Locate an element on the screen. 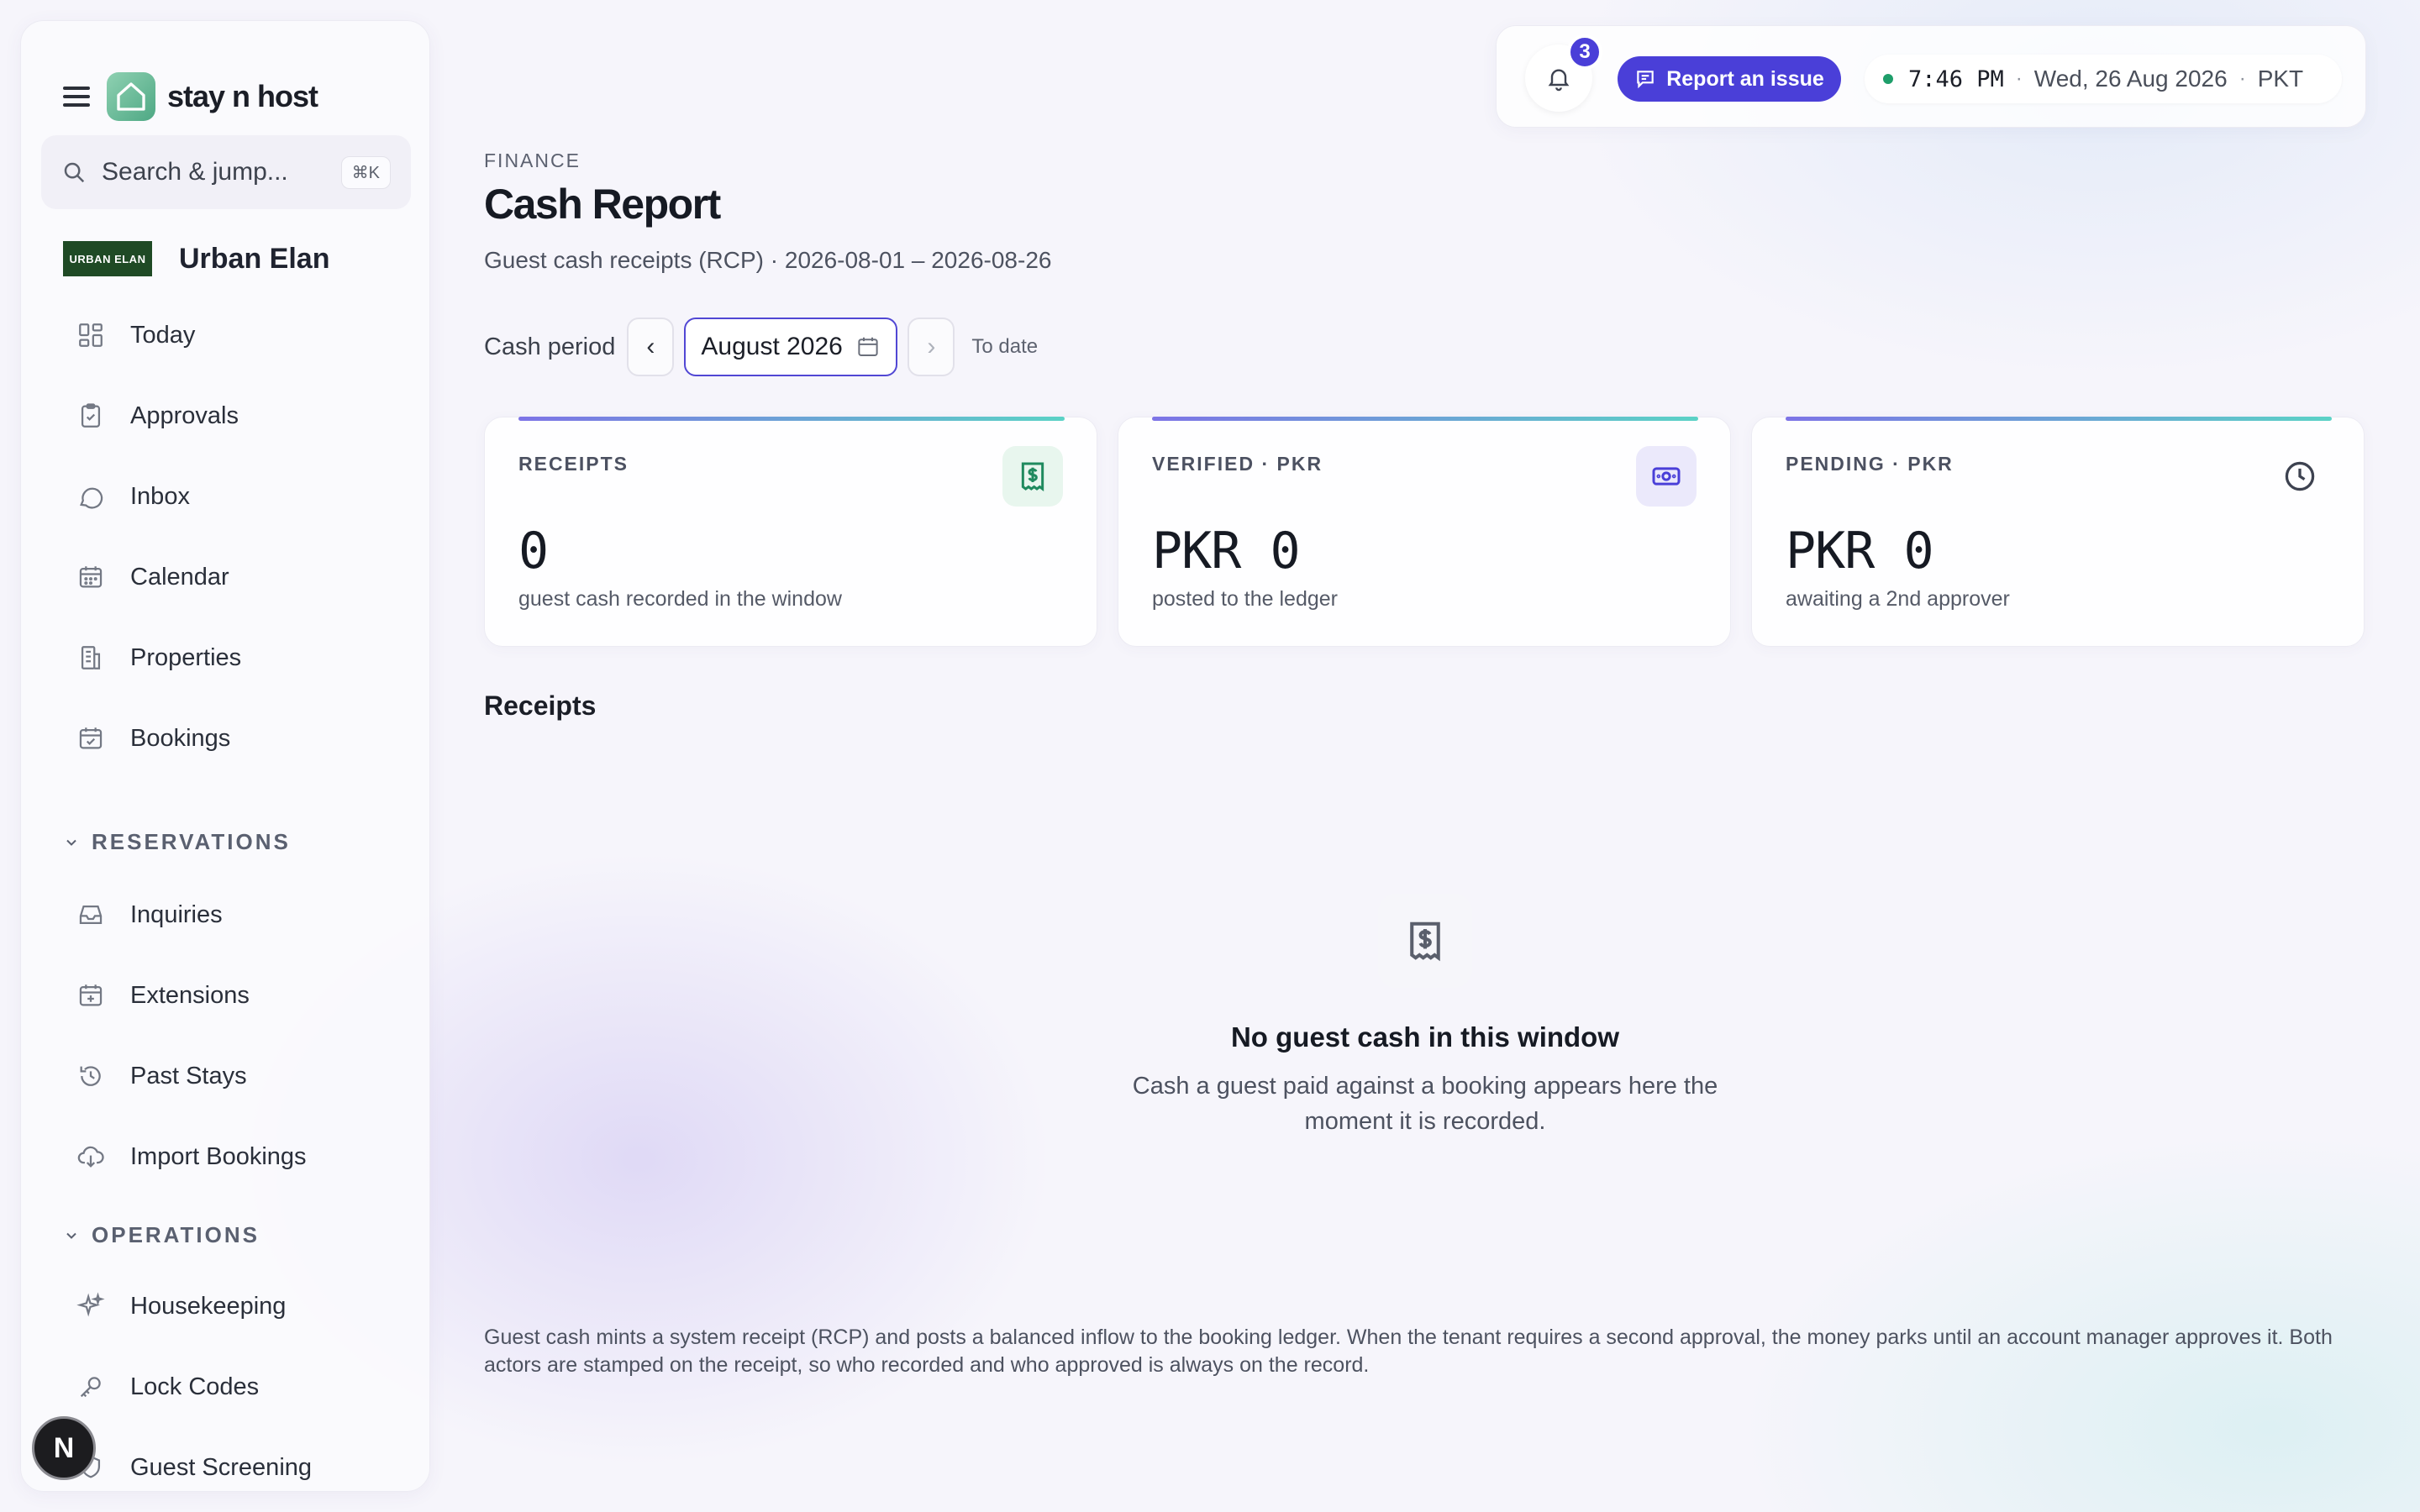  chevron-right-icon: › is located at coordinates (931, 346).